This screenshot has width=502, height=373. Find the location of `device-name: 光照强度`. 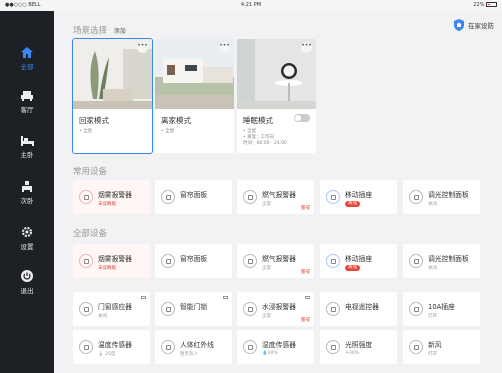

device-name: 光照强度 is located at coordinates (359, 345).